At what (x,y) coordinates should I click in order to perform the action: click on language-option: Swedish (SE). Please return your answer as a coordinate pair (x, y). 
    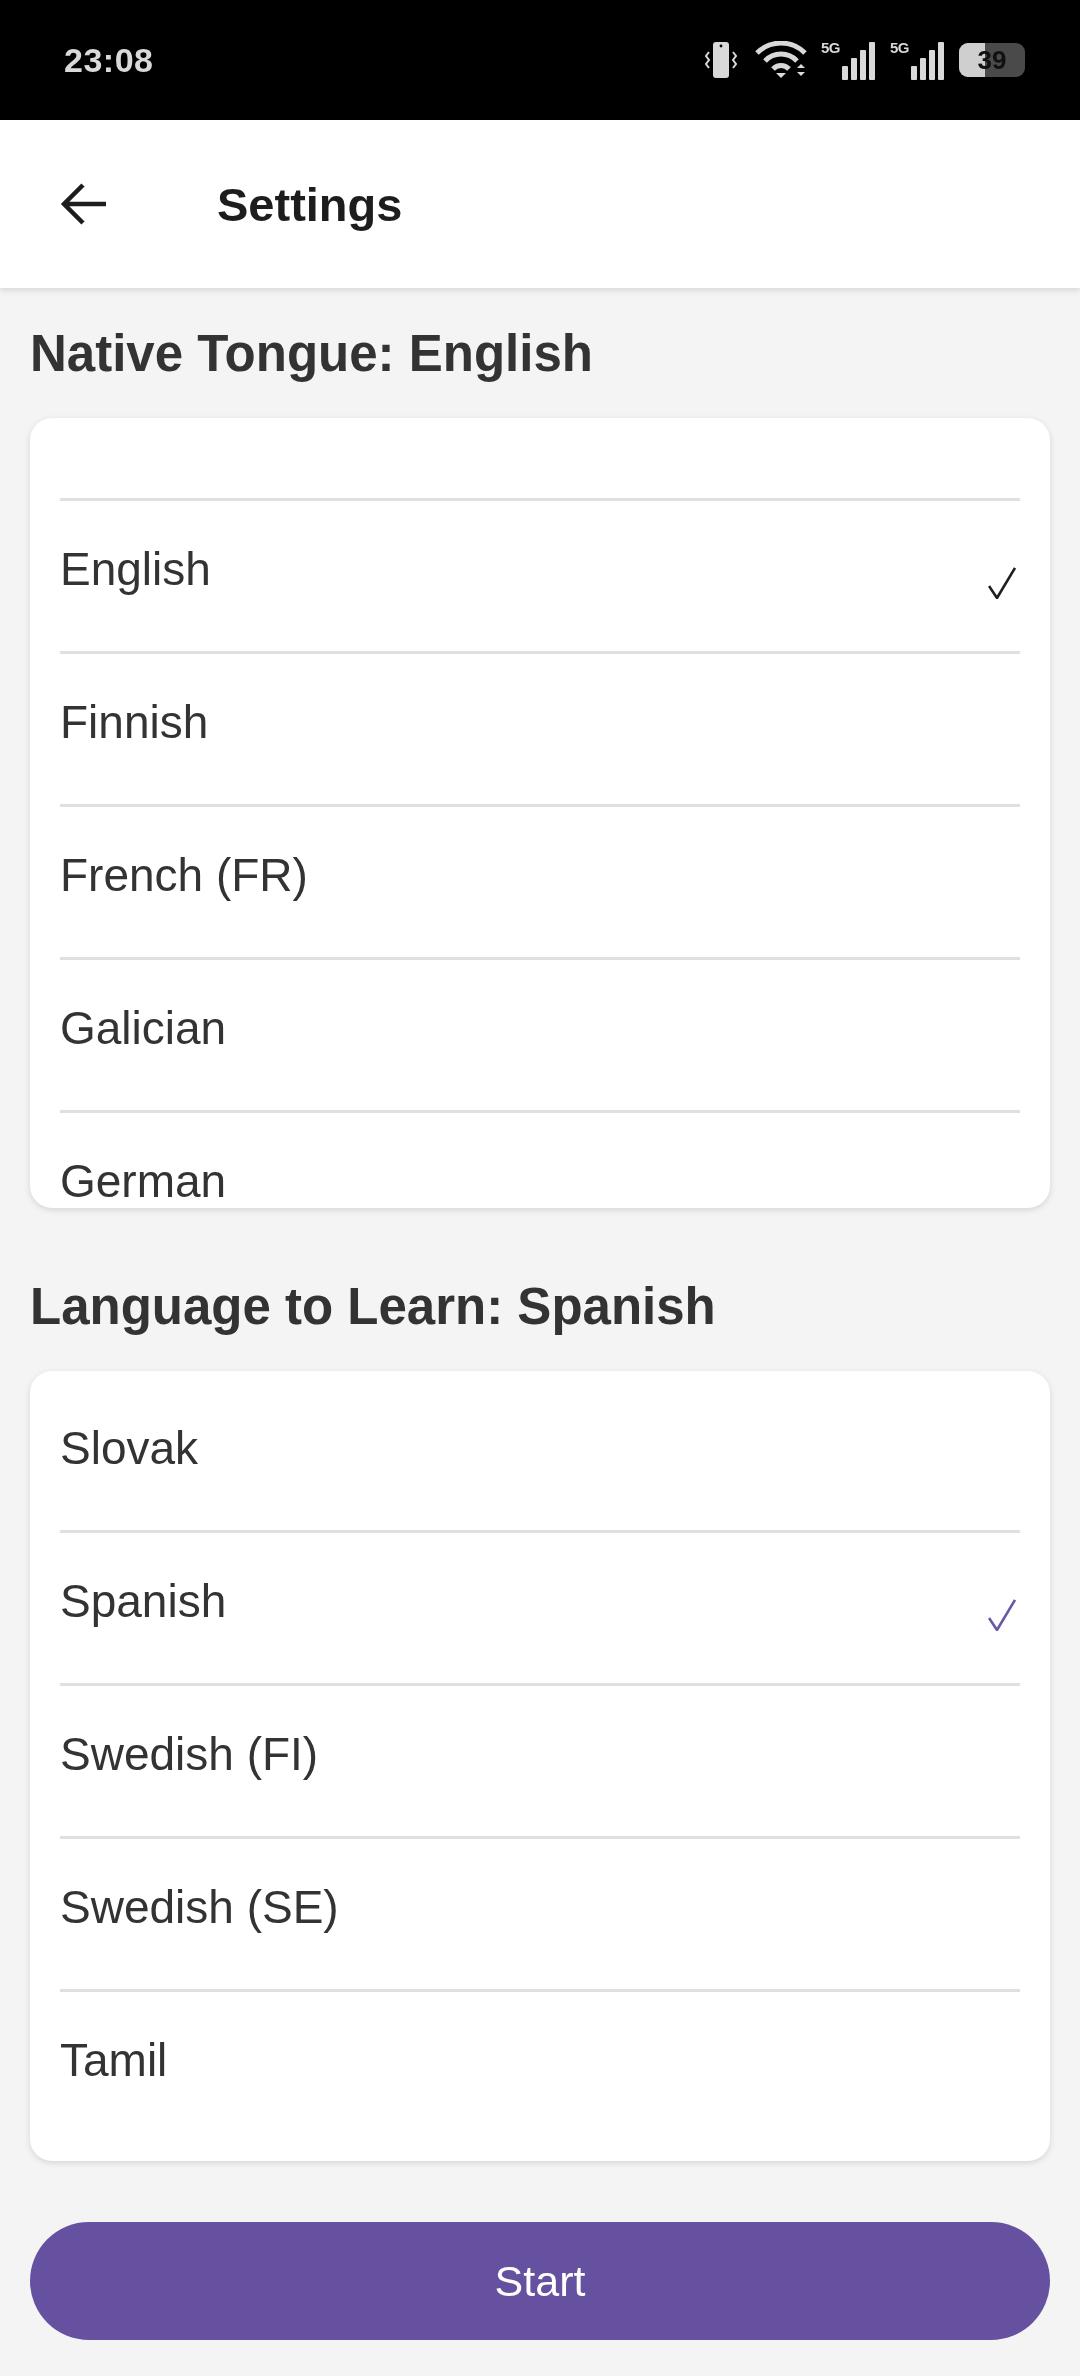
    Looking at the image, I should click on (540, 1912).